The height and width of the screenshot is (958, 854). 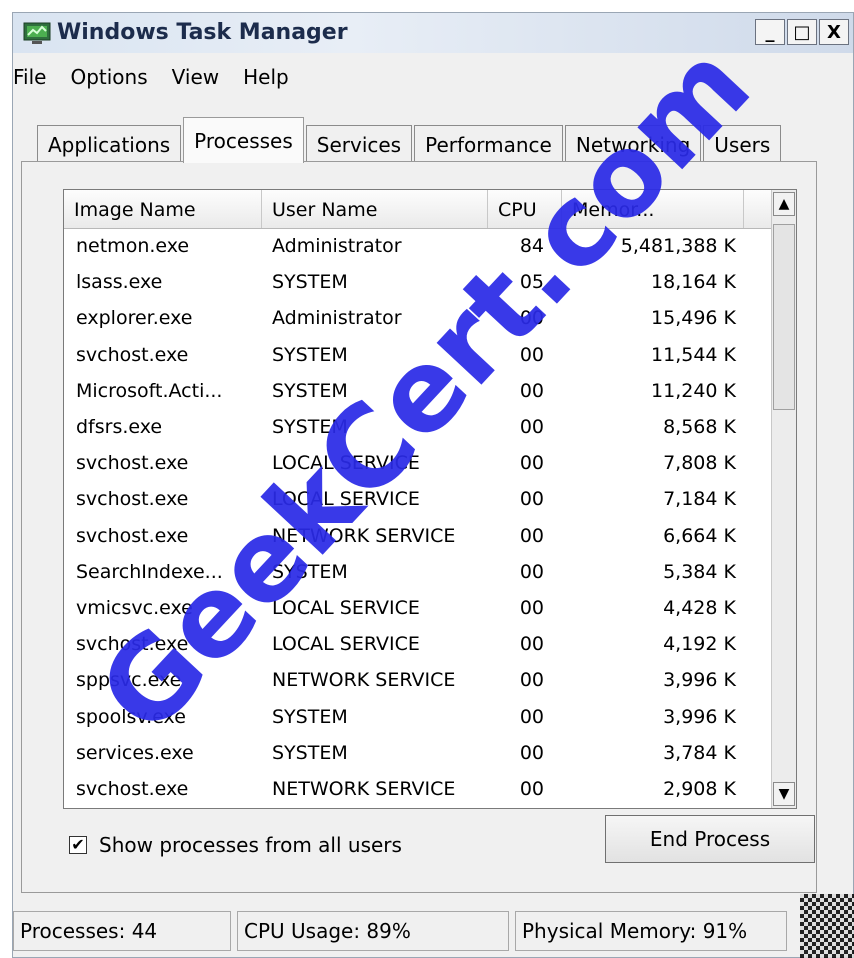 I want to click on cell-memory: 7,184 K, so click(x=699, y=499).